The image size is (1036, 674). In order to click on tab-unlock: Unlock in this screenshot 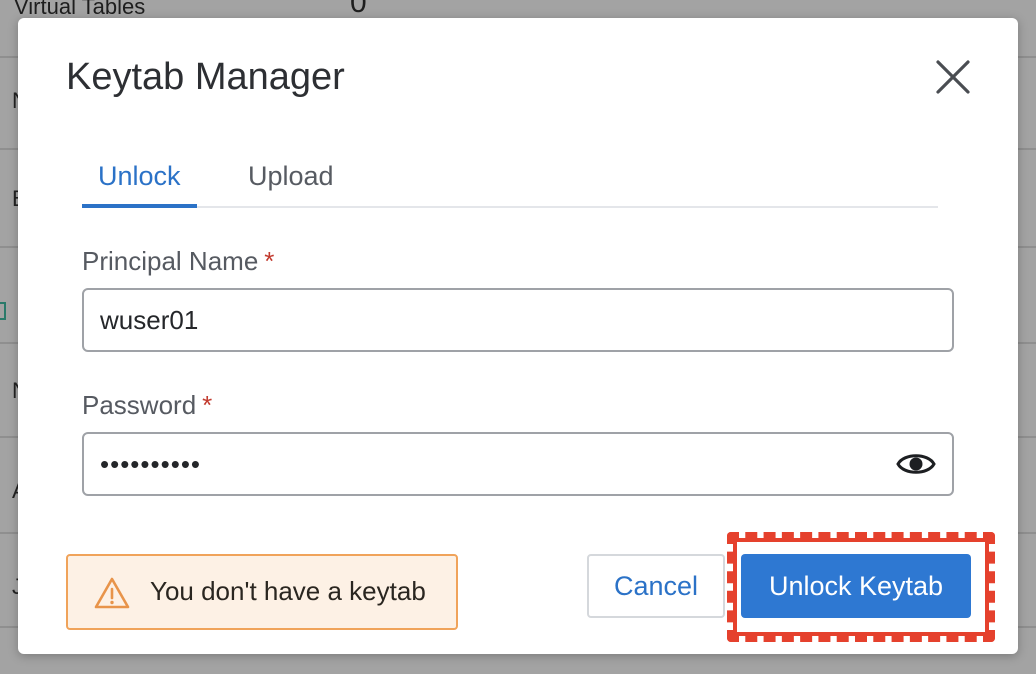, I will do `click(139, 183)`.